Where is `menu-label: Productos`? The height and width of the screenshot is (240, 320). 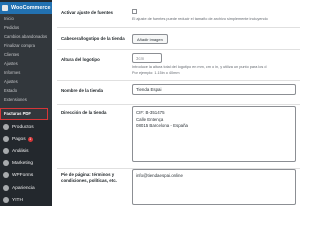
menu-label: Productos is located at coordinates (23, 127).